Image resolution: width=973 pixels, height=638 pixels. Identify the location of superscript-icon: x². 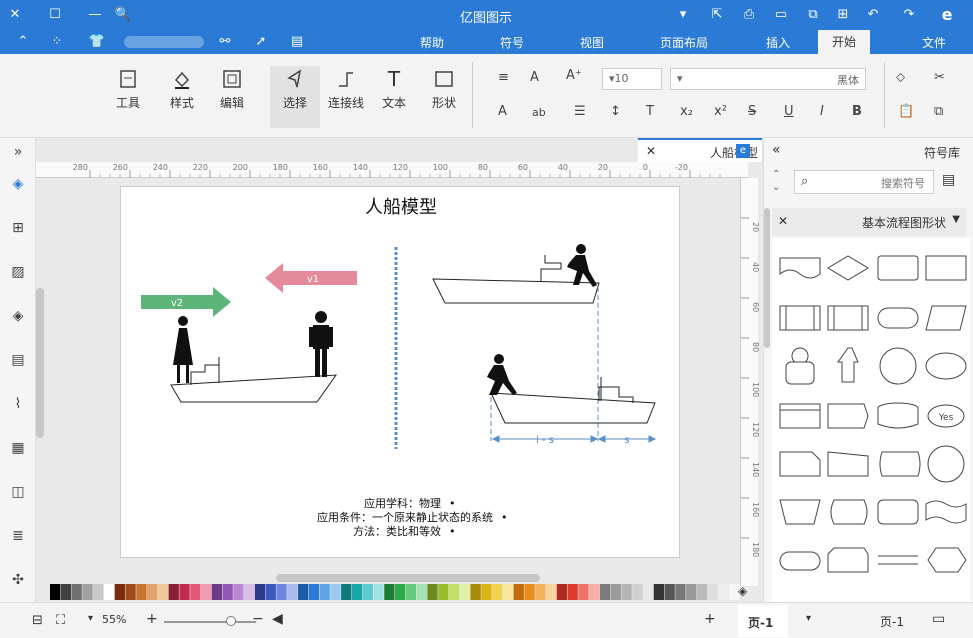
(720, 111).